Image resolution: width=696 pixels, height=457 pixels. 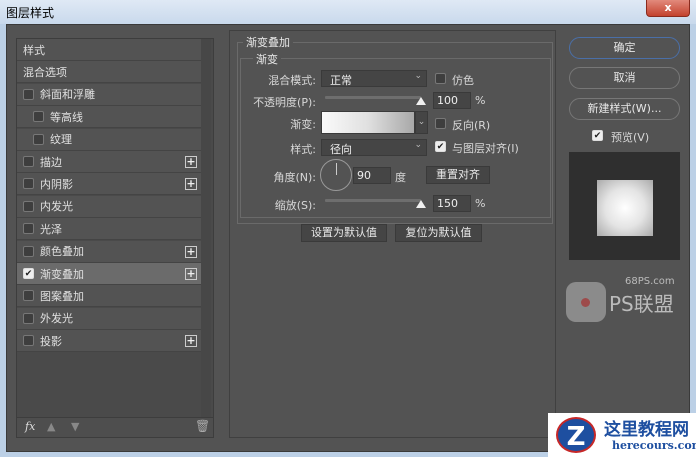 I want to click on subgroup-title: 渐变, so click(x=267, y=59).